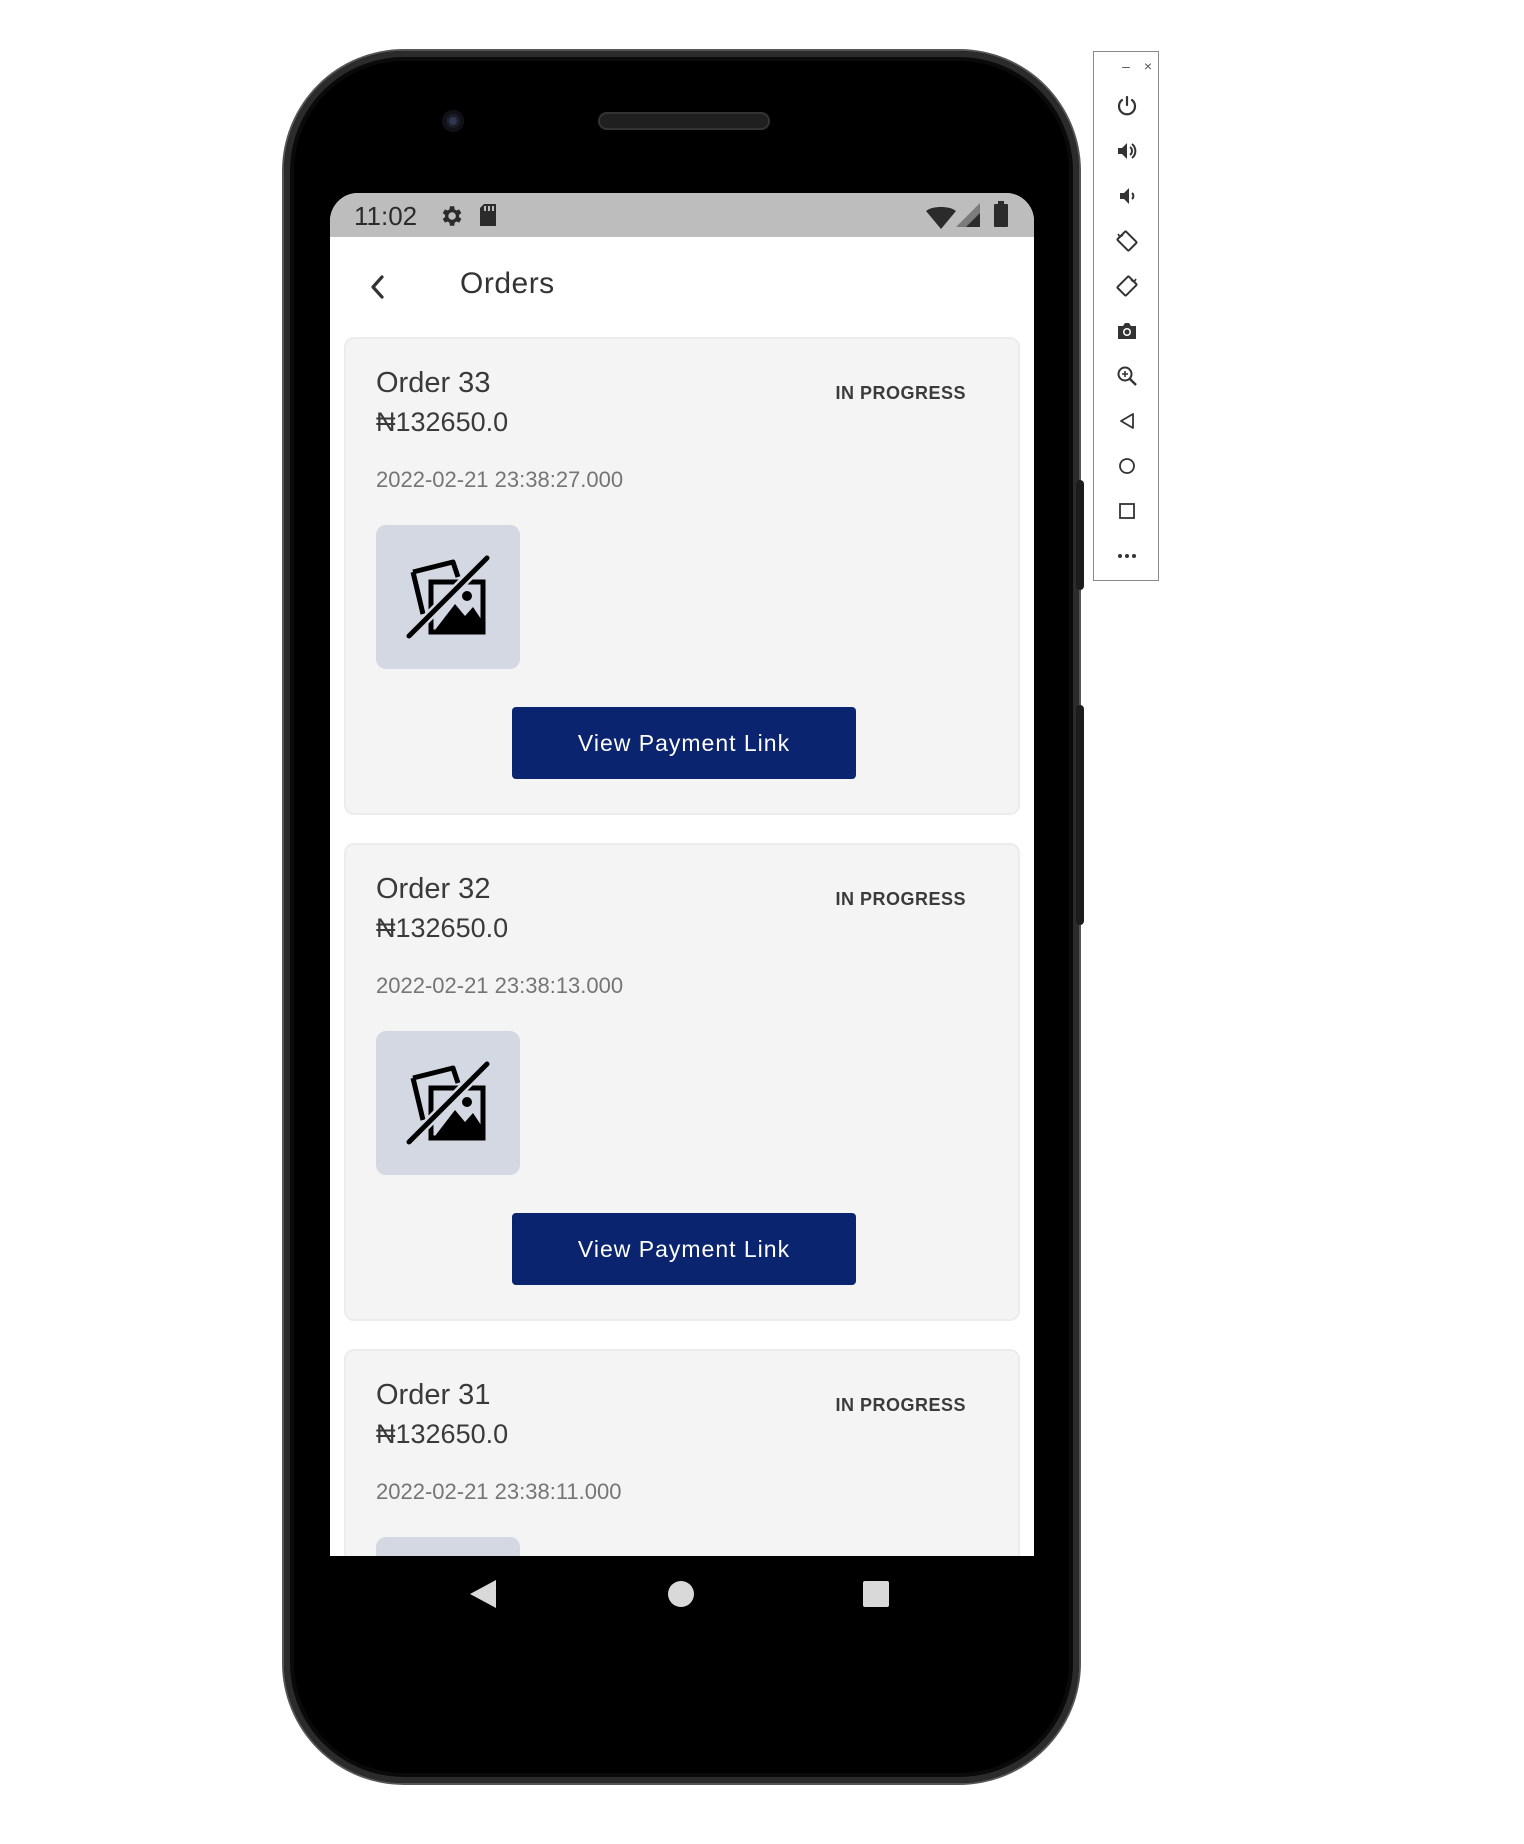 This screenshot has width=1524, height=1844. I want to click on power-button, so click(1127, 106).